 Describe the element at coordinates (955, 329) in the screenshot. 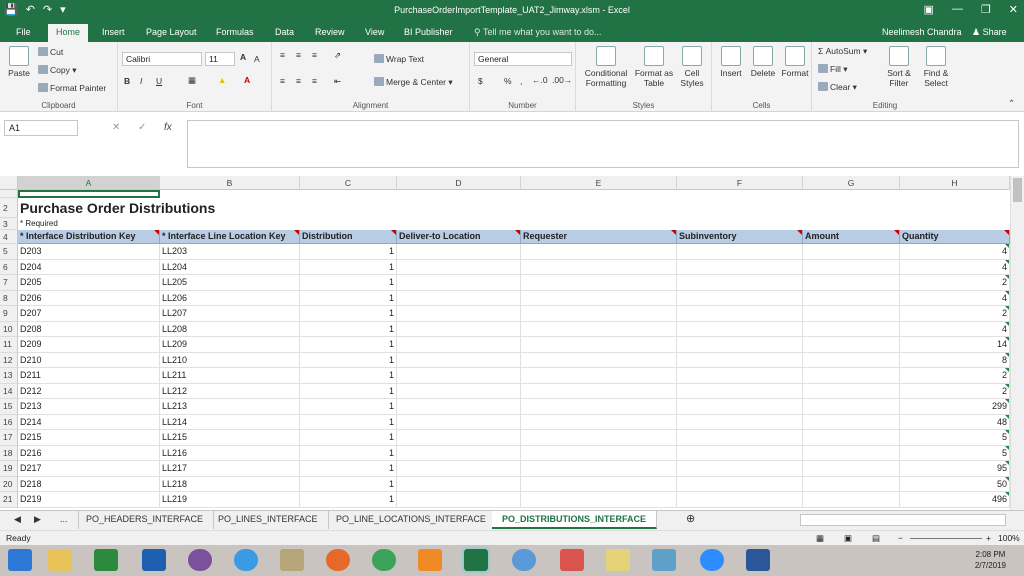

I see `cell: 4` at that location.